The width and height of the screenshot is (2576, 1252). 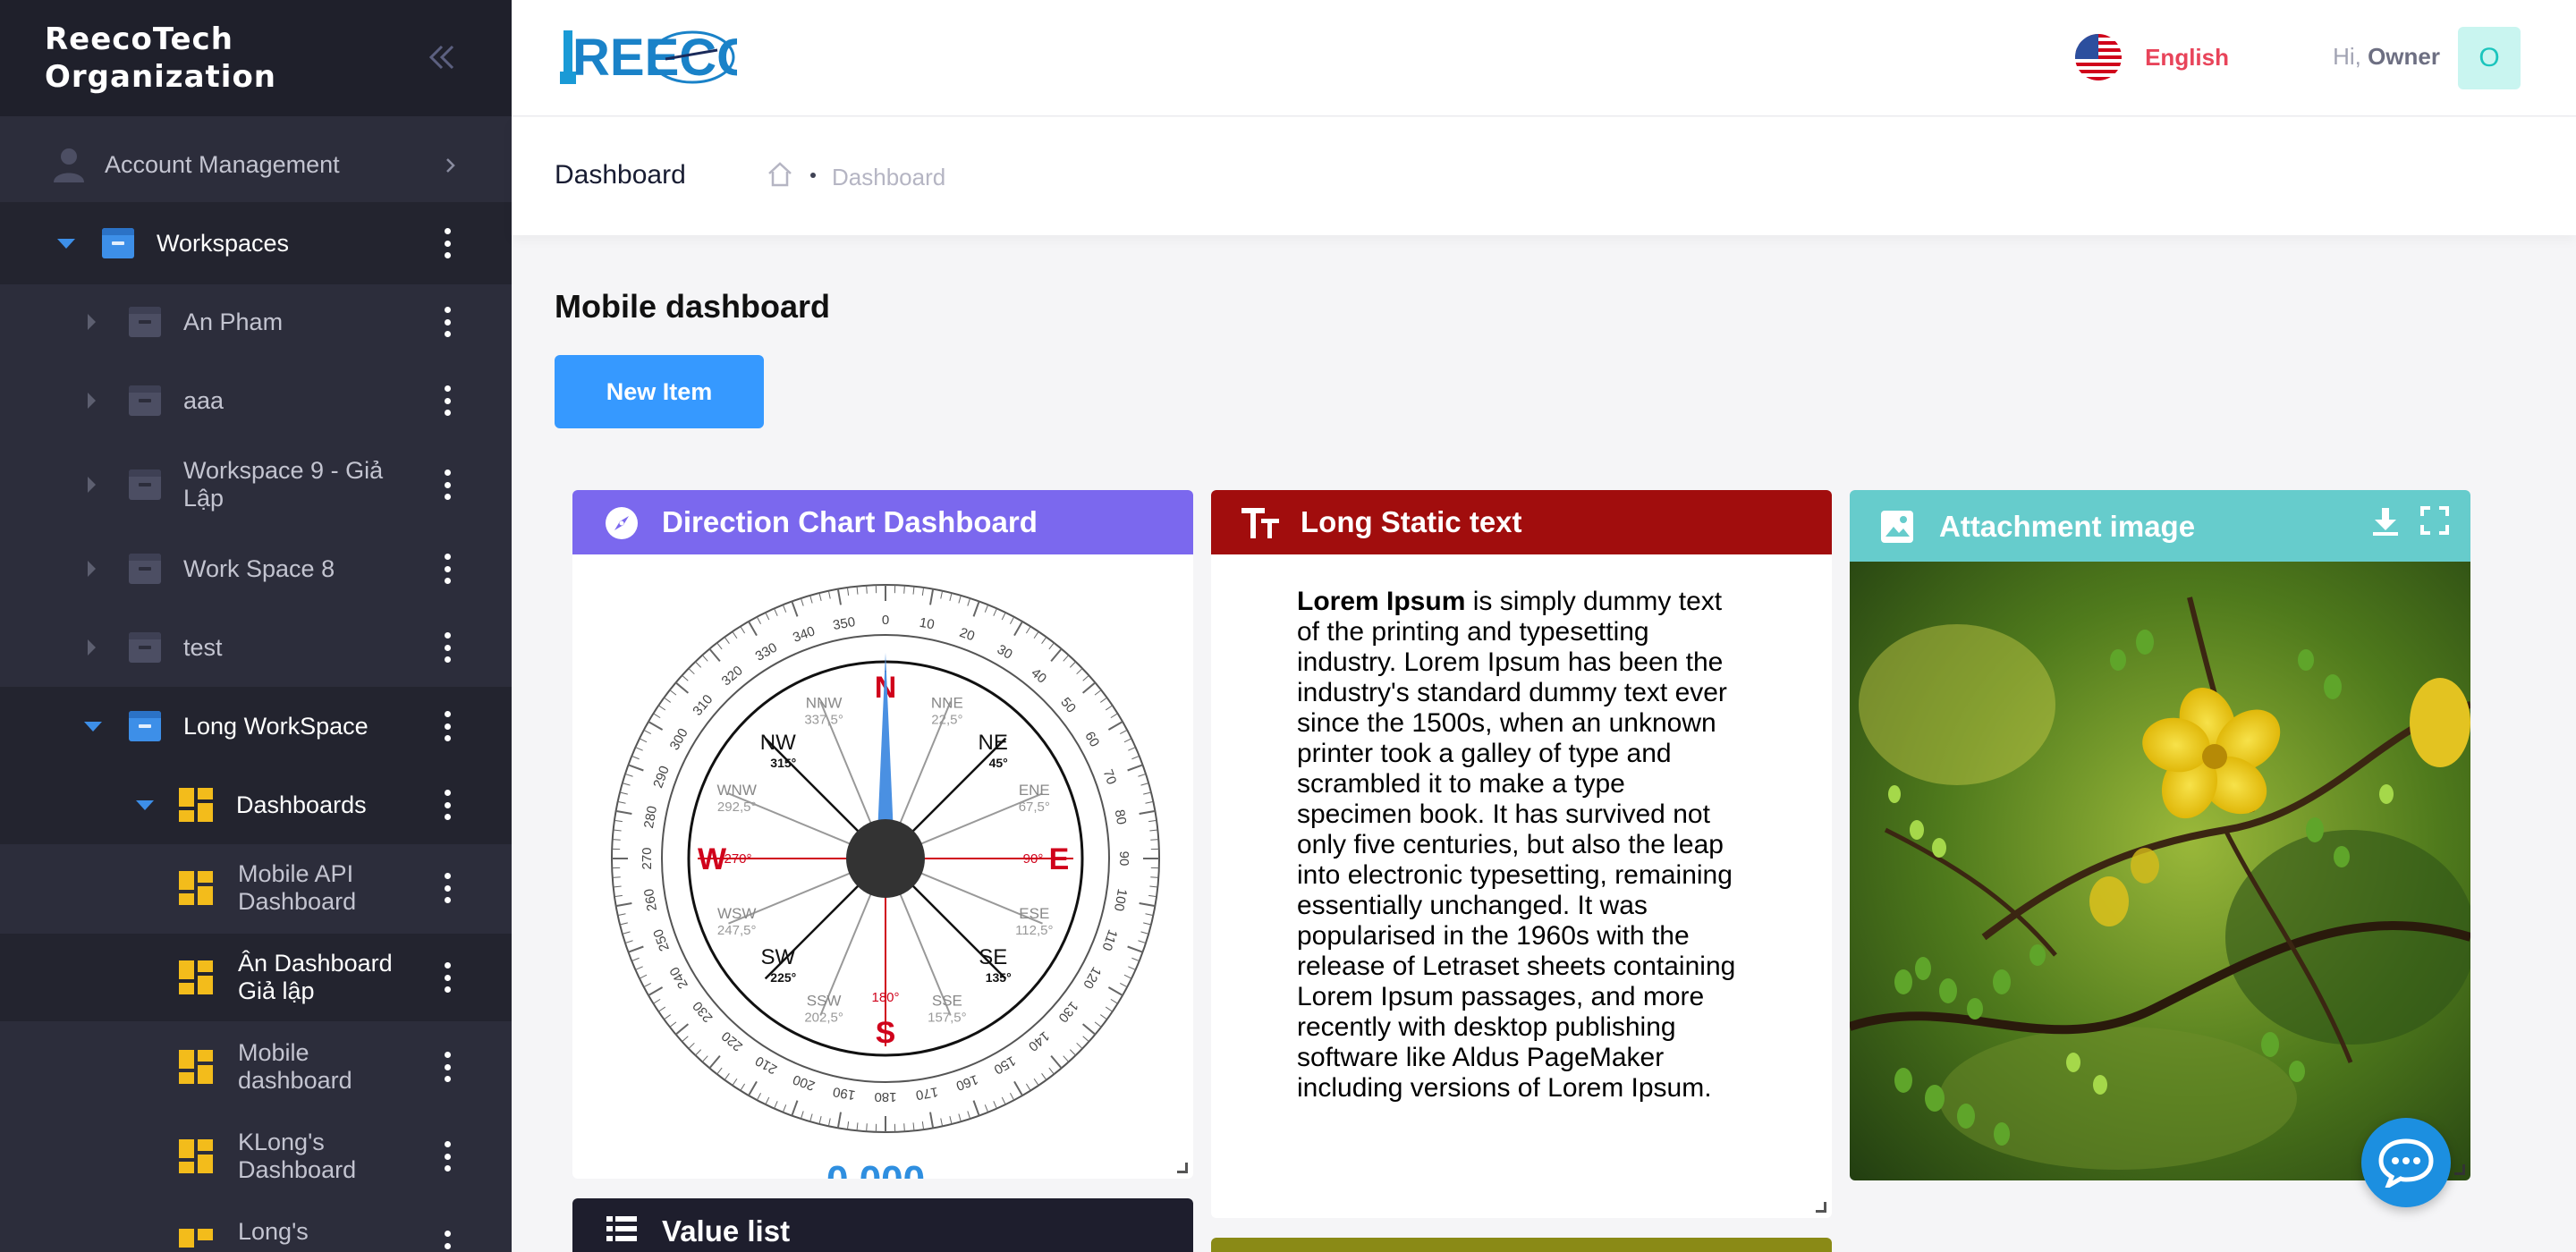 What do you see at coordinates (998, 763) in the screenshot?
I see `compass-intercardinal-degree: 45°` at bounding box center [998, 763].